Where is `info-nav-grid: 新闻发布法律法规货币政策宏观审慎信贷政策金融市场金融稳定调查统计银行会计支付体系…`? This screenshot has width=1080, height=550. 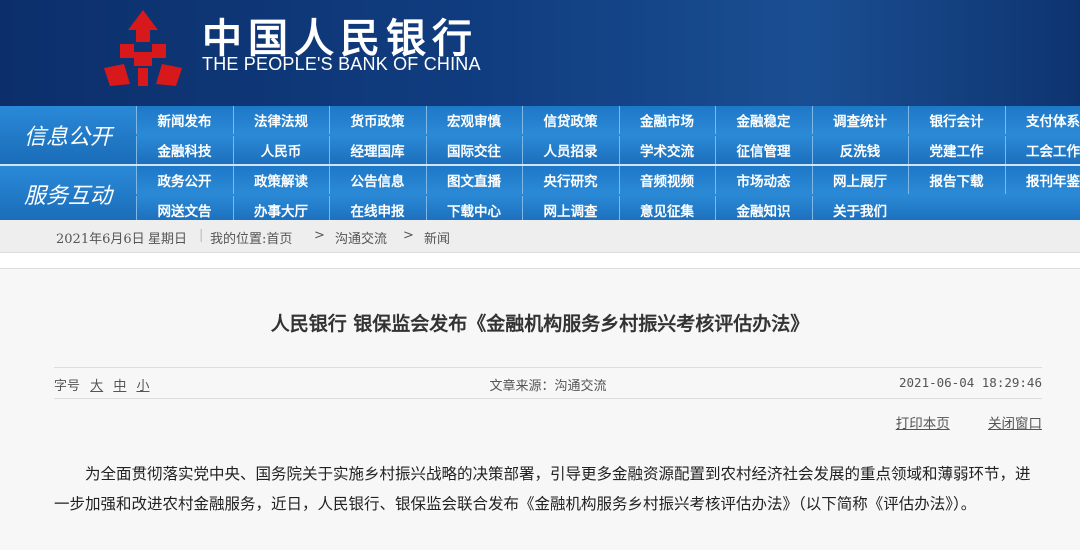 info-nav-grid: 新闻发布法律法规货币政策宏观审慎信贷政策金融市场金融稳定调查统计银行会计支付体系… is located at coordinates (608, 135).